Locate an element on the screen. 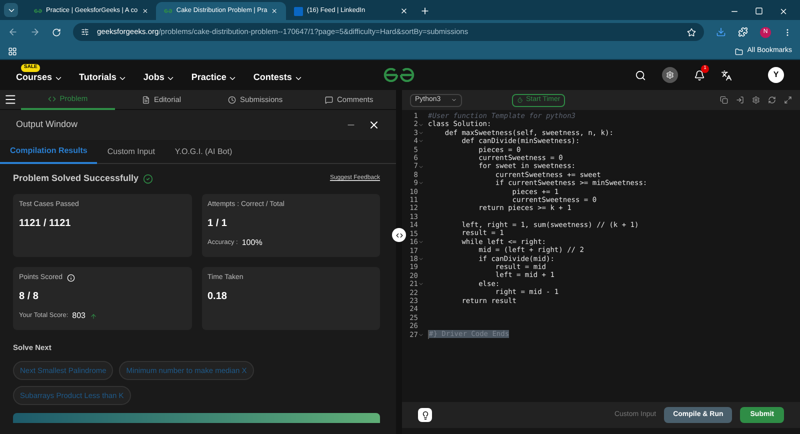 The image size is (800, 434). download-icon is located at coordinates (721, 32).